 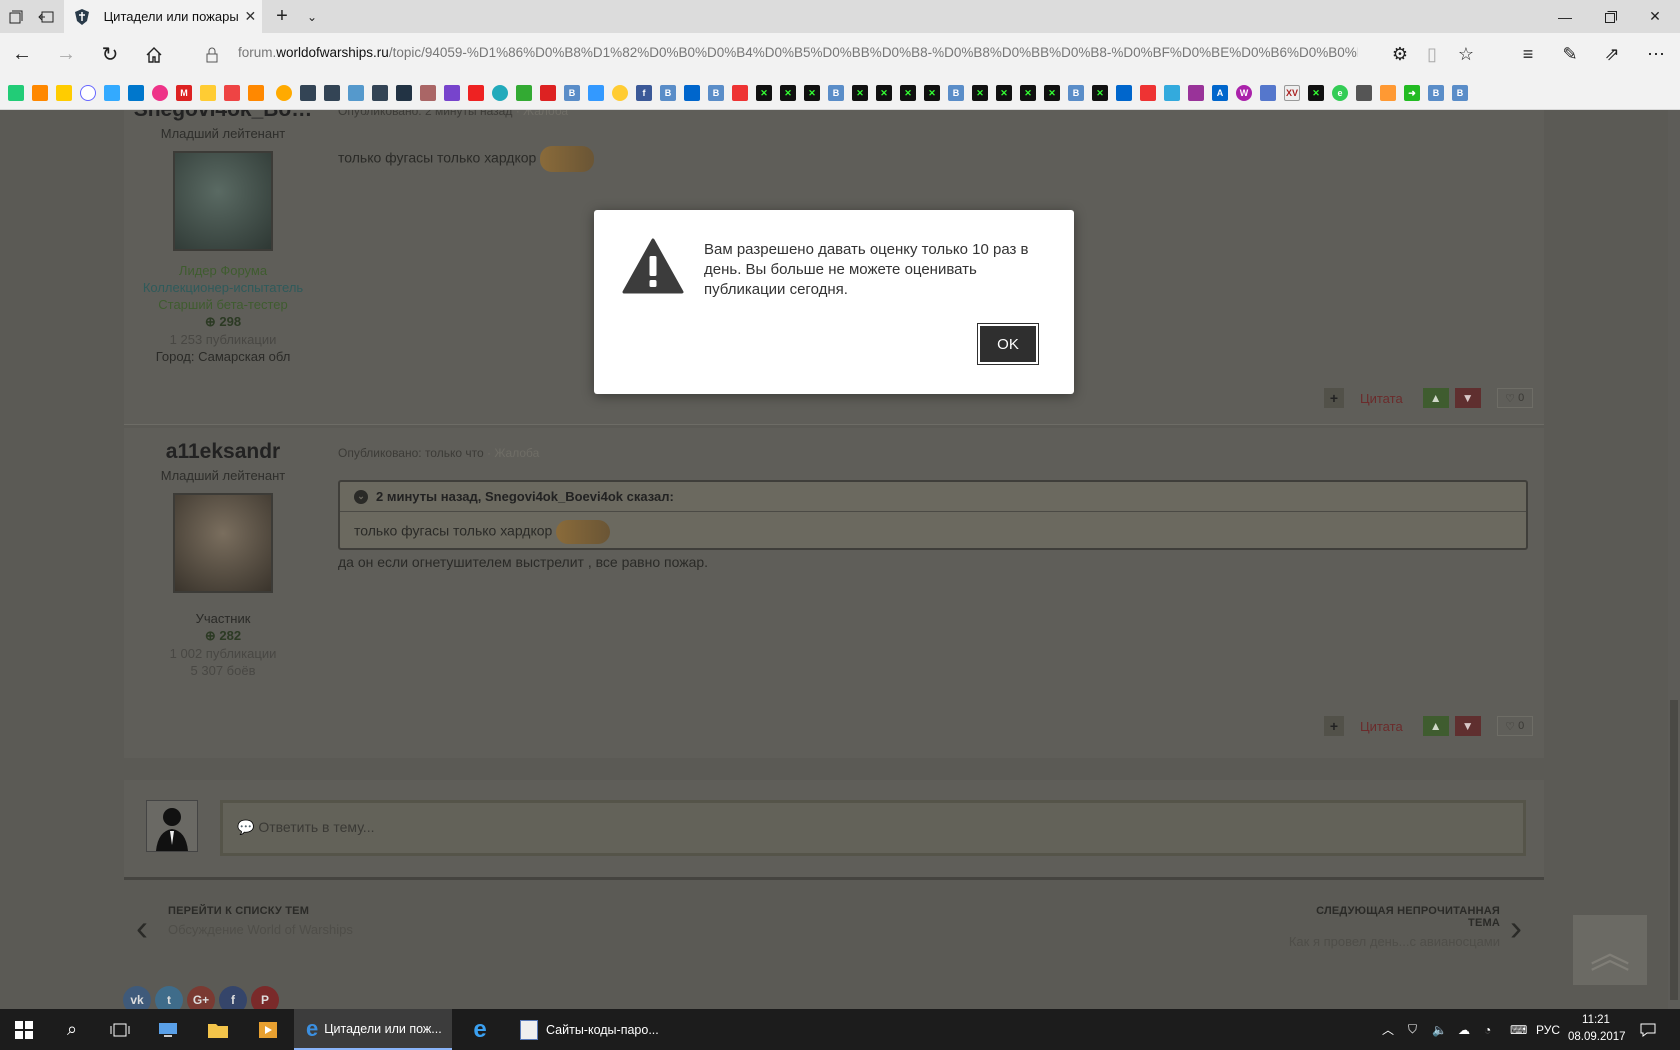 What do you see at coordinates (1565, 16) in the screenshot?
I see `minimize-icon: —` at bounding box center [1565, 16].